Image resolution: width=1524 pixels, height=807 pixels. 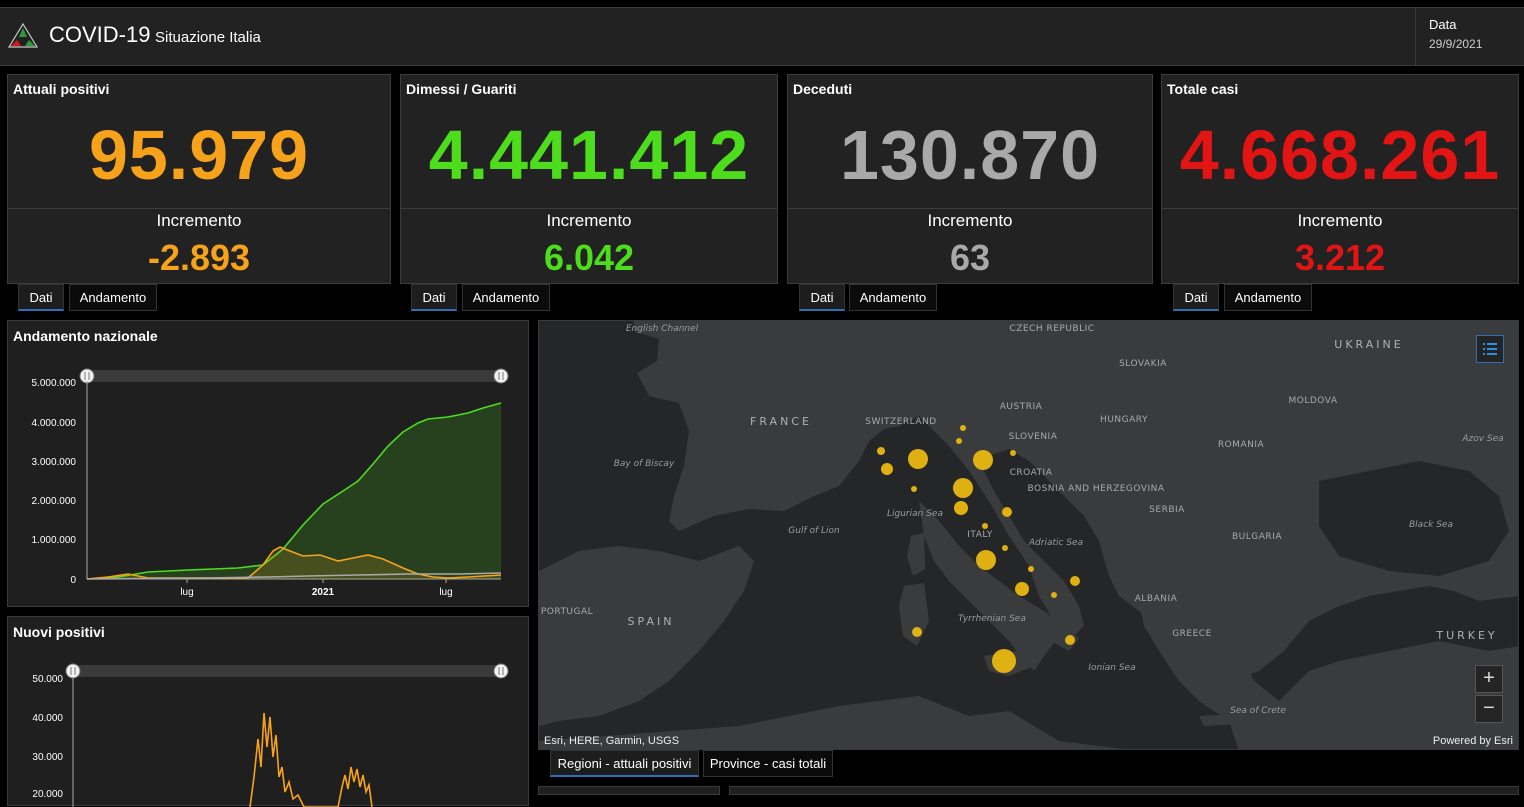 I want to click on powered-by-esri: Powered by Esri, so click(x=1473, y=741).